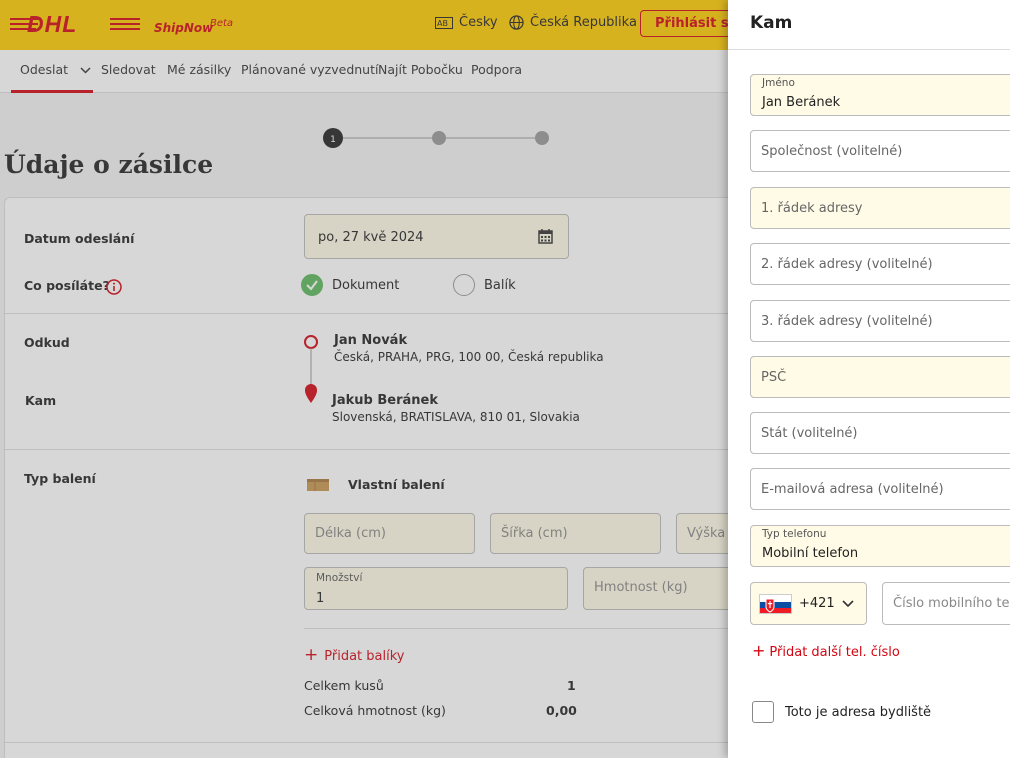 The width and height of the screenshot is (1010, 758). What do you see at coordinates (817, 603) in the screenshot?
I see `country-code-value: +421` at bounding box center [817, 603].